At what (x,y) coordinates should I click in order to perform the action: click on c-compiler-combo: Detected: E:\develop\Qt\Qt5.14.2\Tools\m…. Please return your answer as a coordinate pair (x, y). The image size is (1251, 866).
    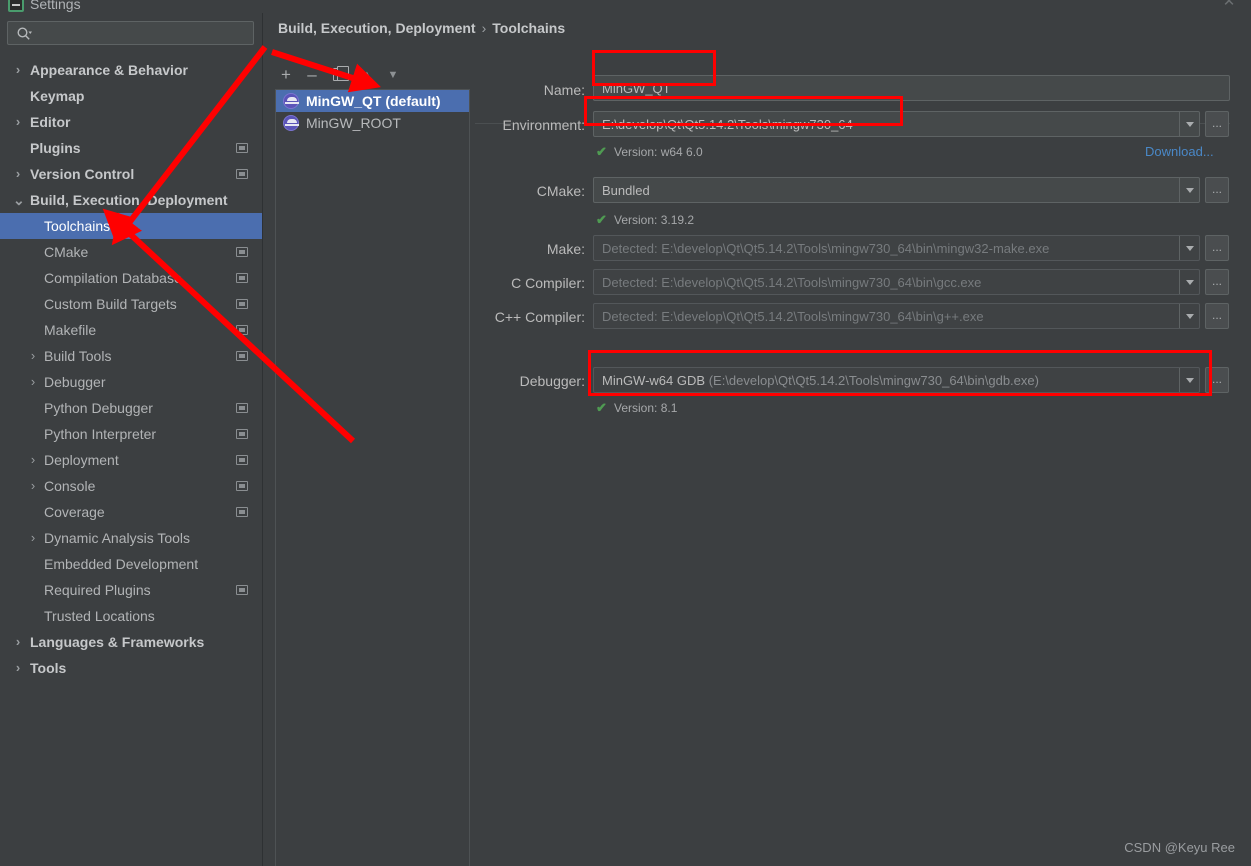
    Looking at the image, I should click on (896, 282).